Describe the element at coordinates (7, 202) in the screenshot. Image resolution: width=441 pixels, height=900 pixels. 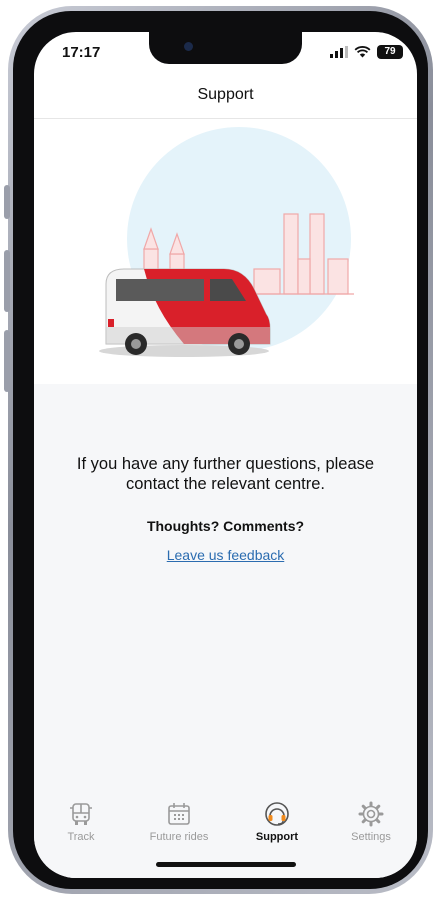
I see `mute-switch` at that location.